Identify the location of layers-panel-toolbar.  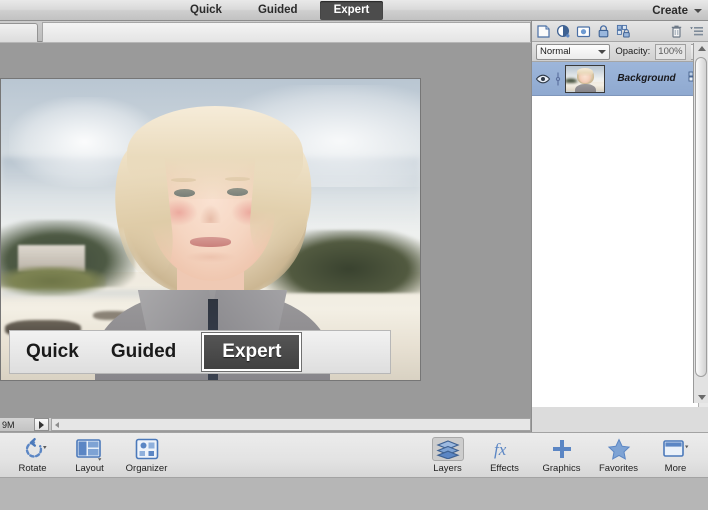
(620, 31).